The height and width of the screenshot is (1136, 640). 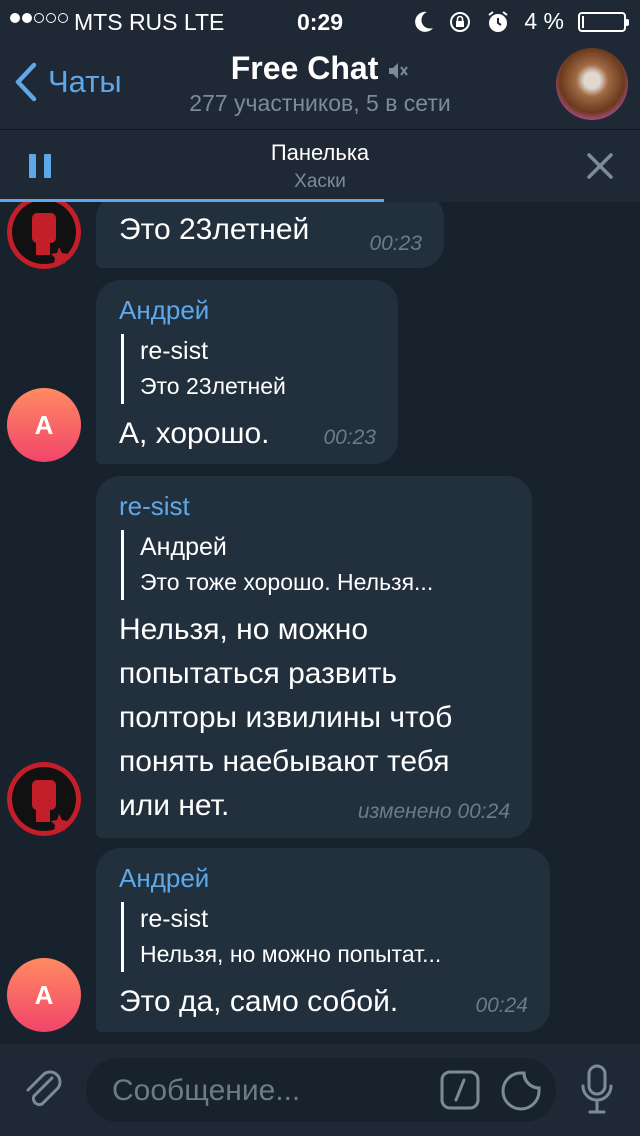 I want to click on message-time: изменено 00:24, so click(x=433, y=811).